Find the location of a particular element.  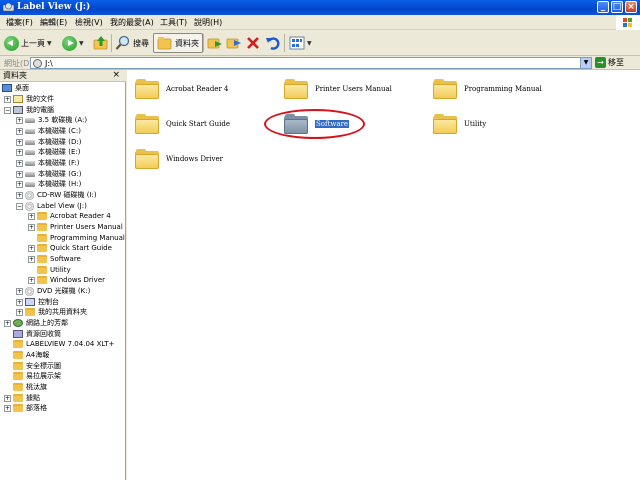

tree-item-drive-c: + 本機磁碟 (C:) is located at coordinates (48, 131).